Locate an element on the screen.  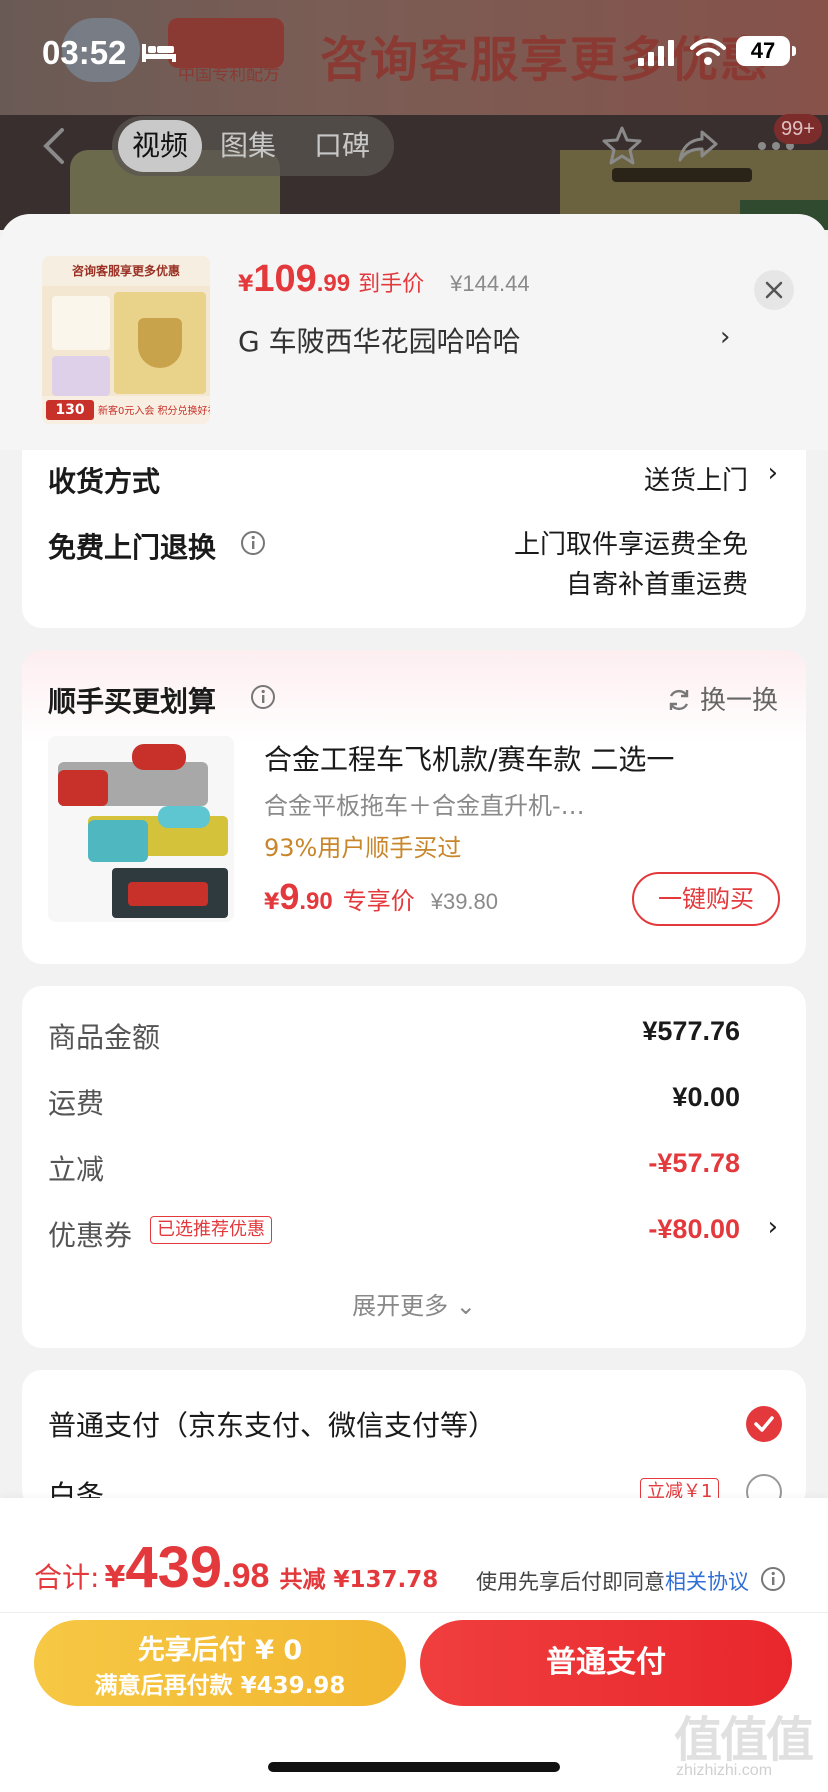
total-label: 合计: is located at coordinates (67, 1577).